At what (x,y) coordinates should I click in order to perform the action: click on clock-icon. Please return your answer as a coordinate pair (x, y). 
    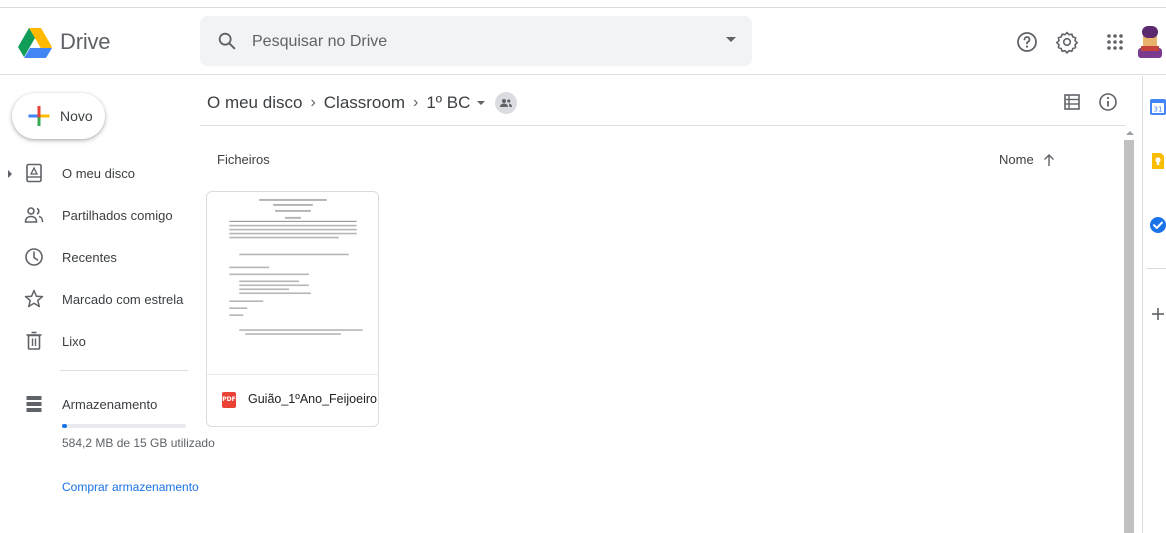
    Looking at the image, I should click on (34, 257).